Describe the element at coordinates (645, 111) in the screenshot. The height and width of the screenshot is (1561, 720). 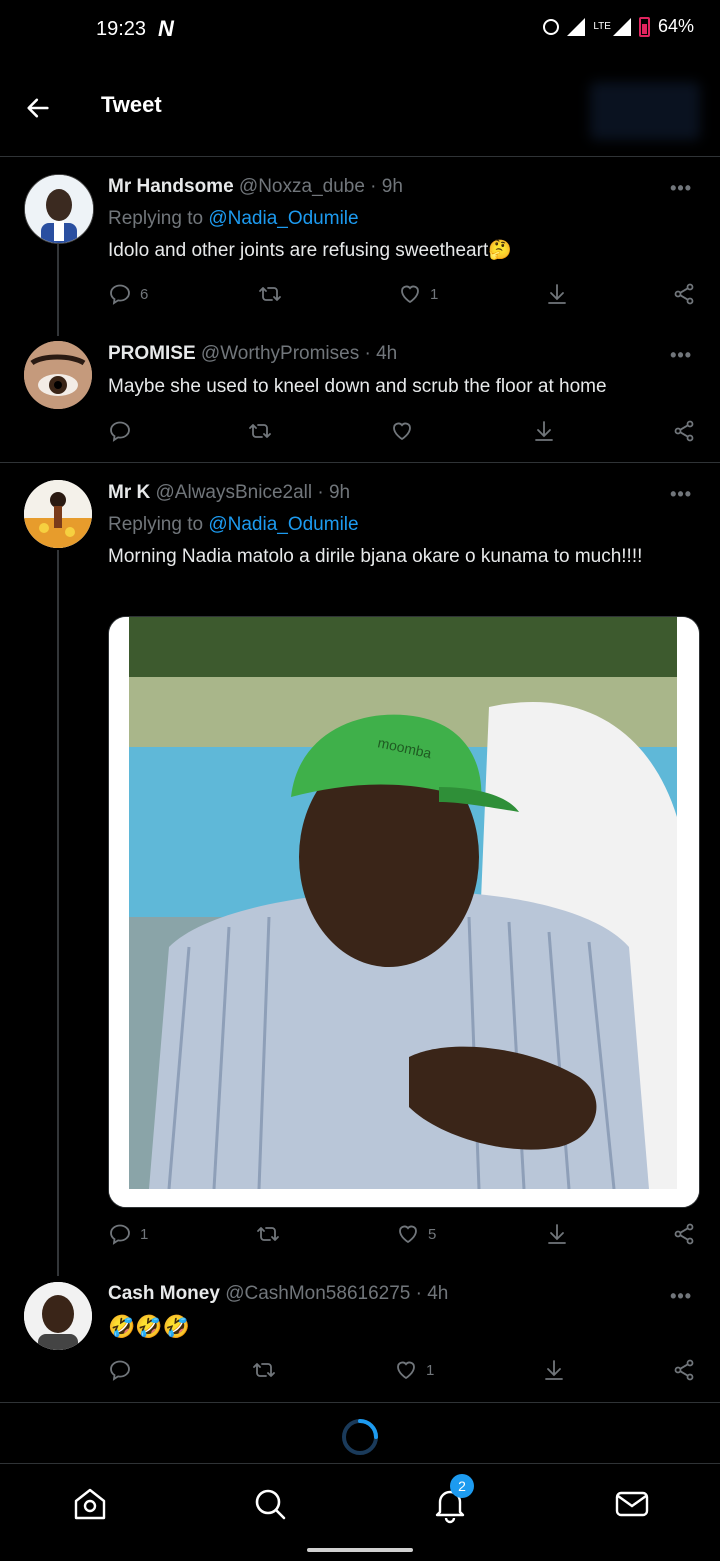
I see `blurred-region` at that location.